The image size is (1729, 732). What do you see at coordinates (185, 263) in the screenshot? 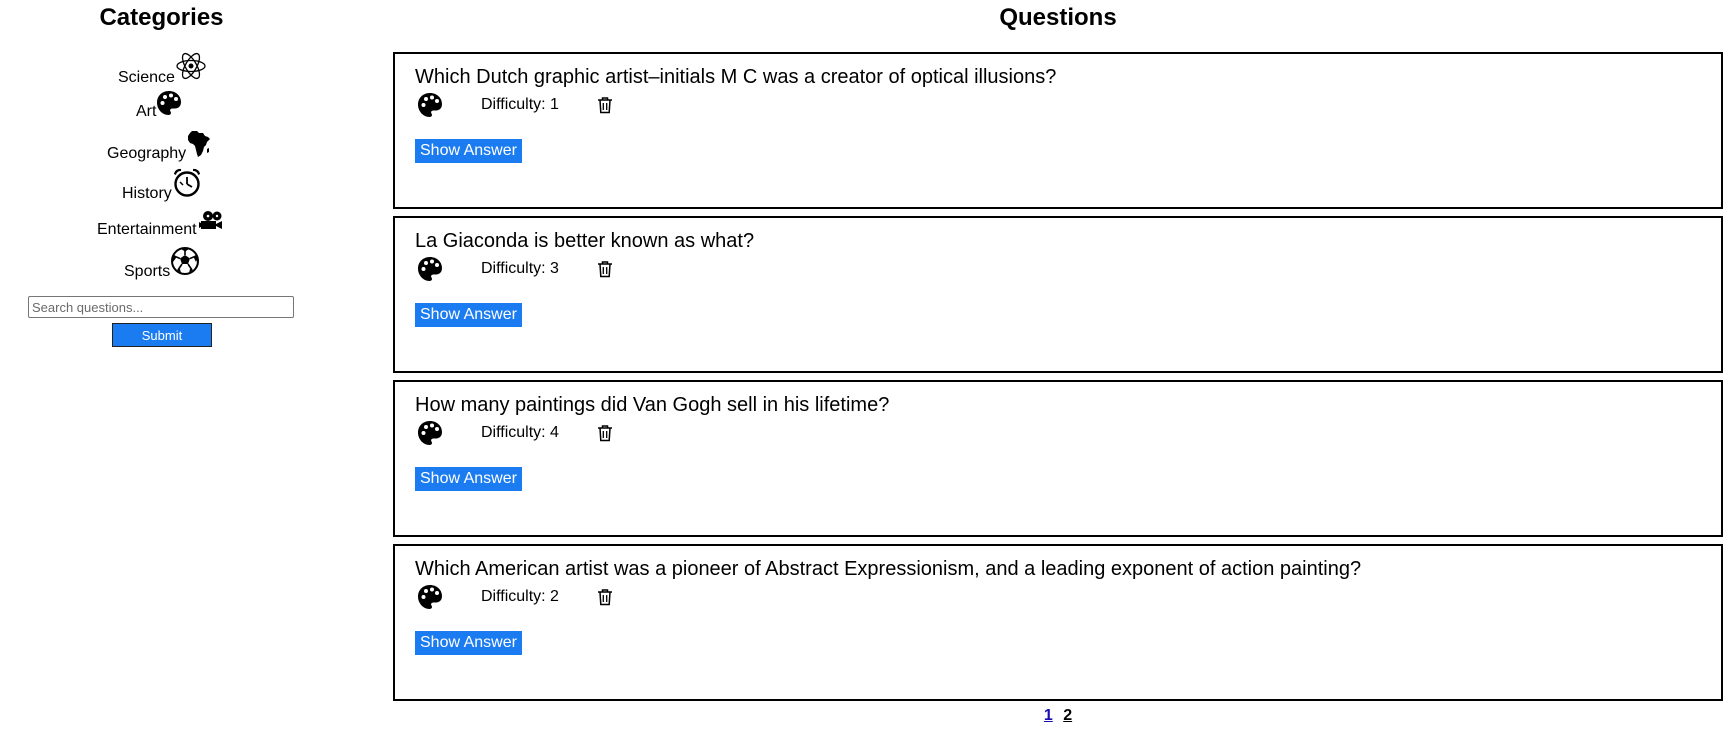
I see `soccer-ball-icon` at bounding box center [185, 263].